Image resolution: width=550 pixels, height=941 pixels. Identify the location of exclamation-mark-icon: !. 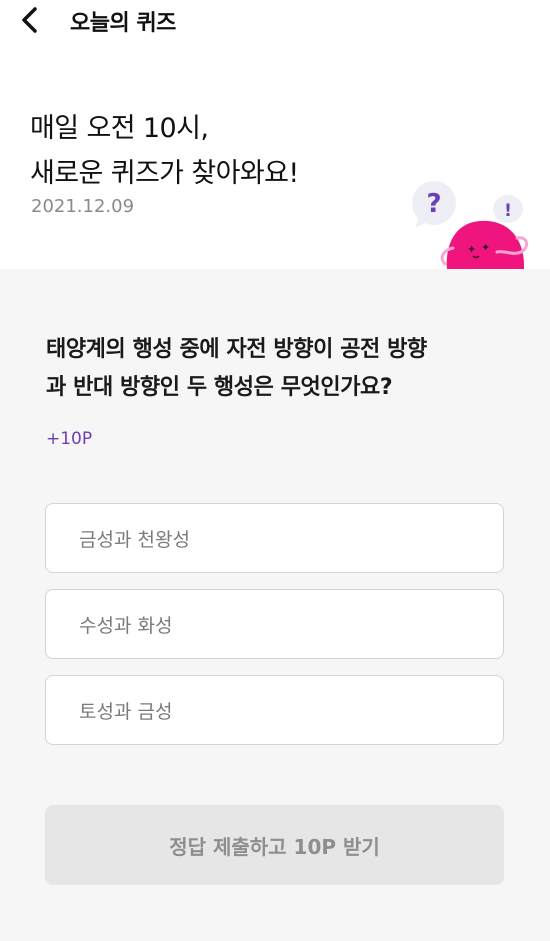
(508, 211).